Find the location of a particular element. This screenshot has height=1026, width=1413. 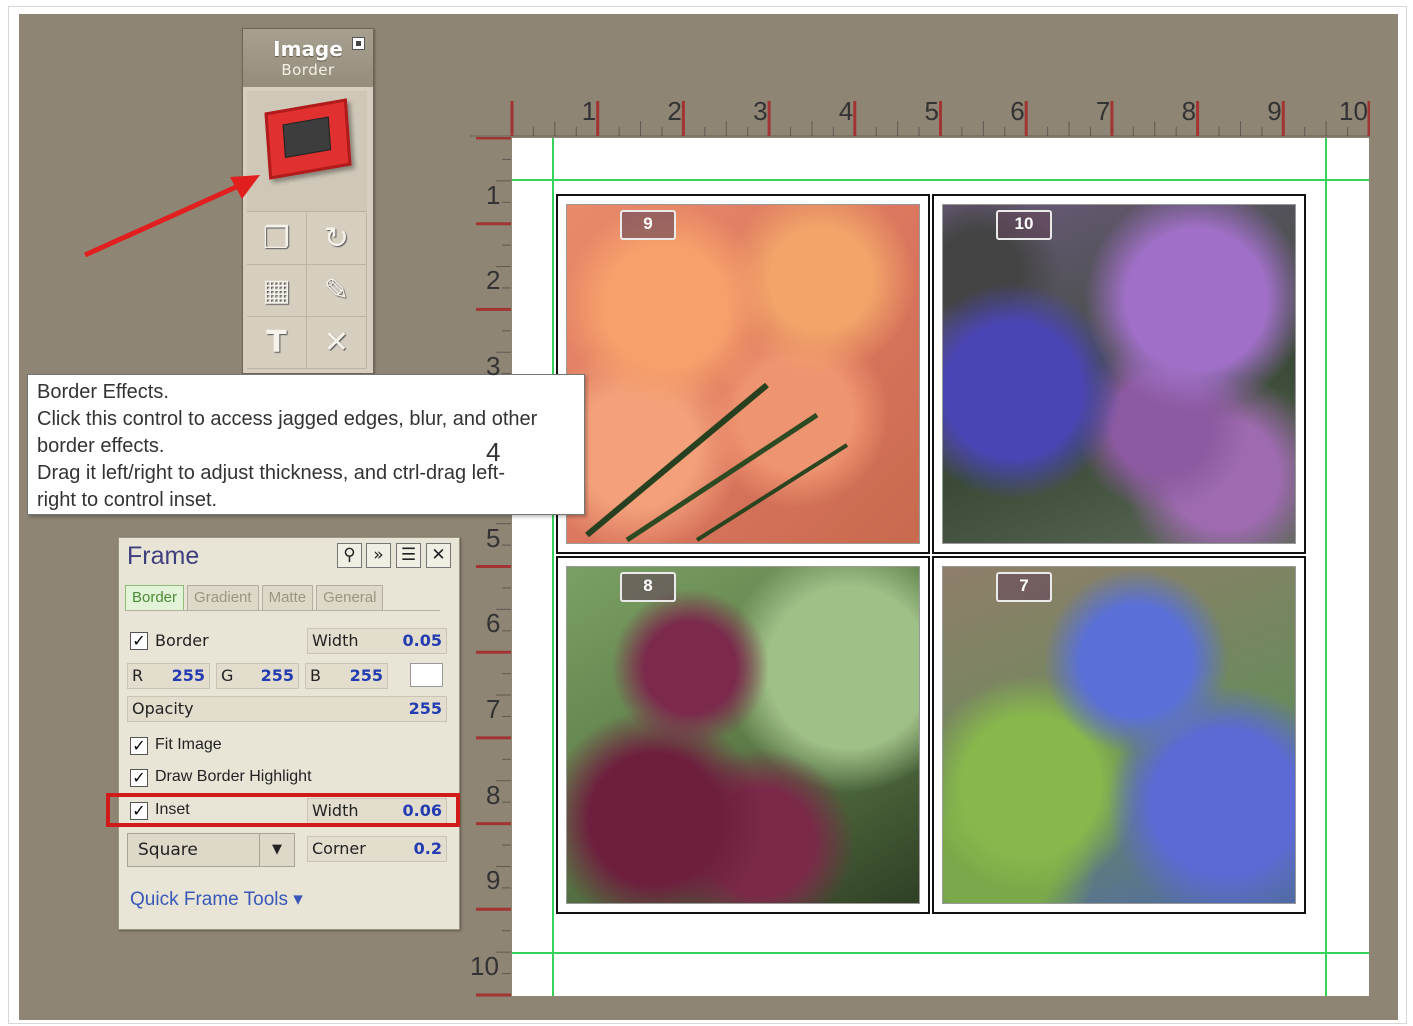

photo-cell: 10 is located at coordinates (1119, 374).